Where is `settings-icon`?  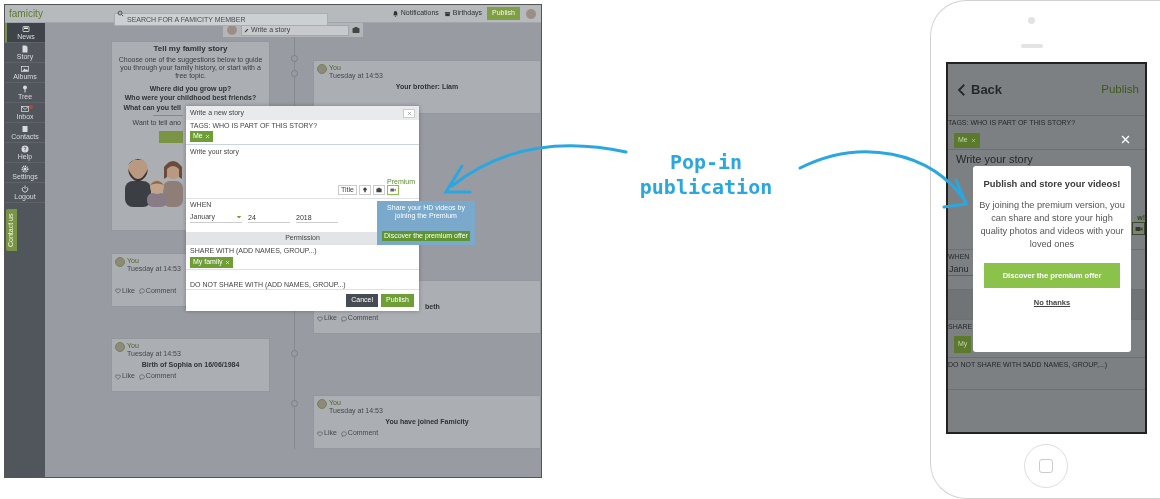
settings-icon is located at coordinates (25, 169).